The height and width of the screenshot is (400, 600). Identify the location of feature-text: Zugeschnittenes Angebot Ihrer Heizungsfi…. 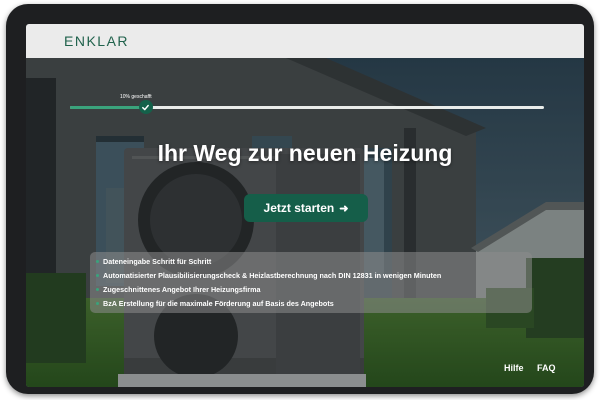
(182, 289).